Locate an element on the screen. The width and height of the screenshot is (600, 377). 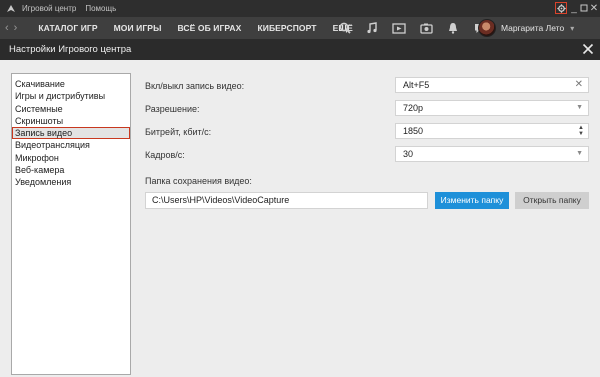
folder-path-field: C:\Users\HP\Videos\VideoCapture is located at coordinates (286, 200).